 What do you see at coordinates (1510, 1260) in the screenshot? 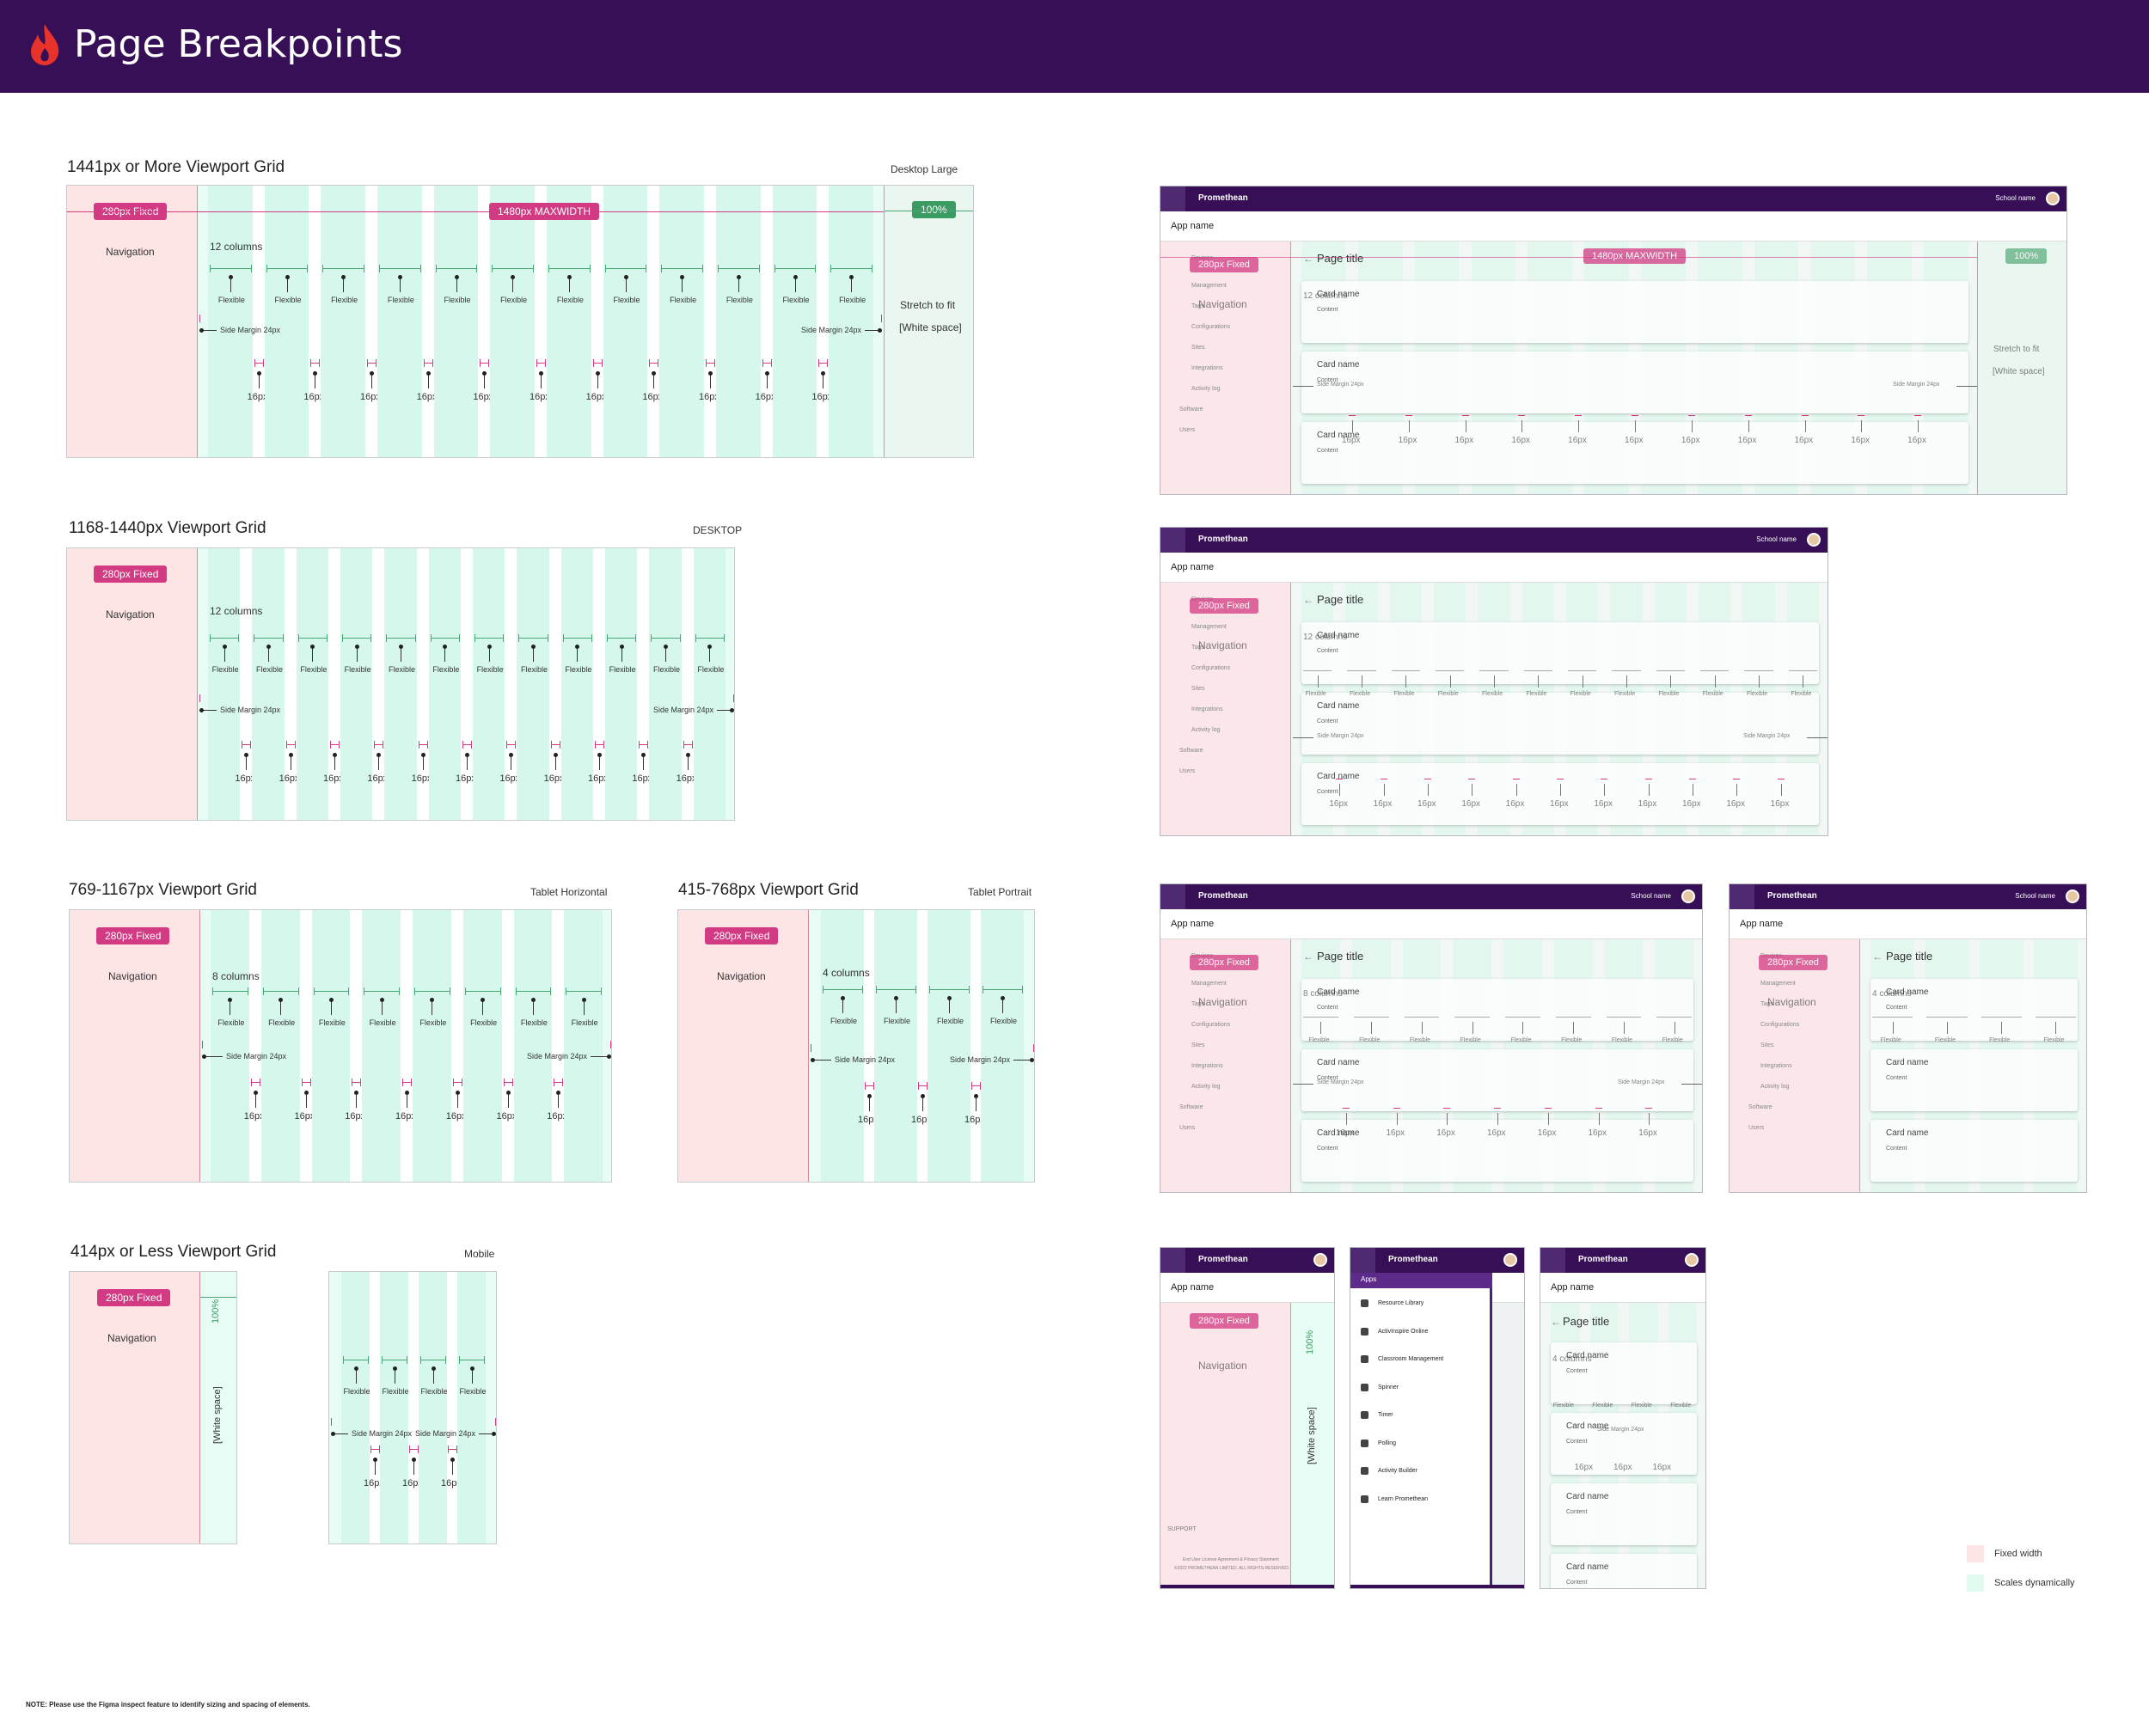
I see `avatar` at bounding box center [1510, 1260].